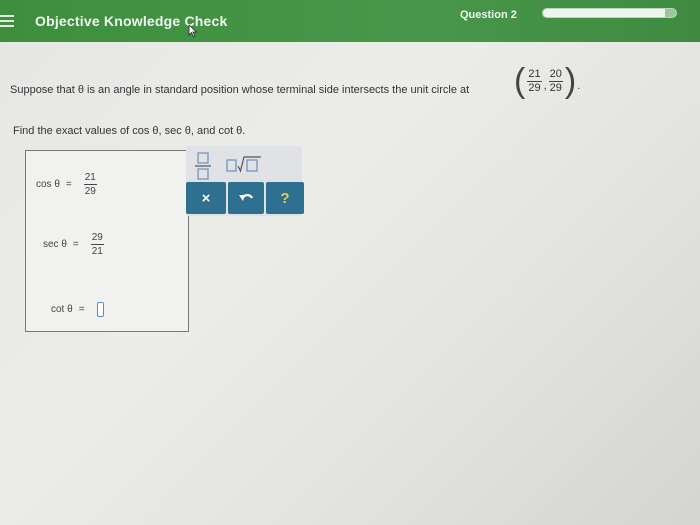  I want to click on cos-fraction: 21 29, so click(90, 184).